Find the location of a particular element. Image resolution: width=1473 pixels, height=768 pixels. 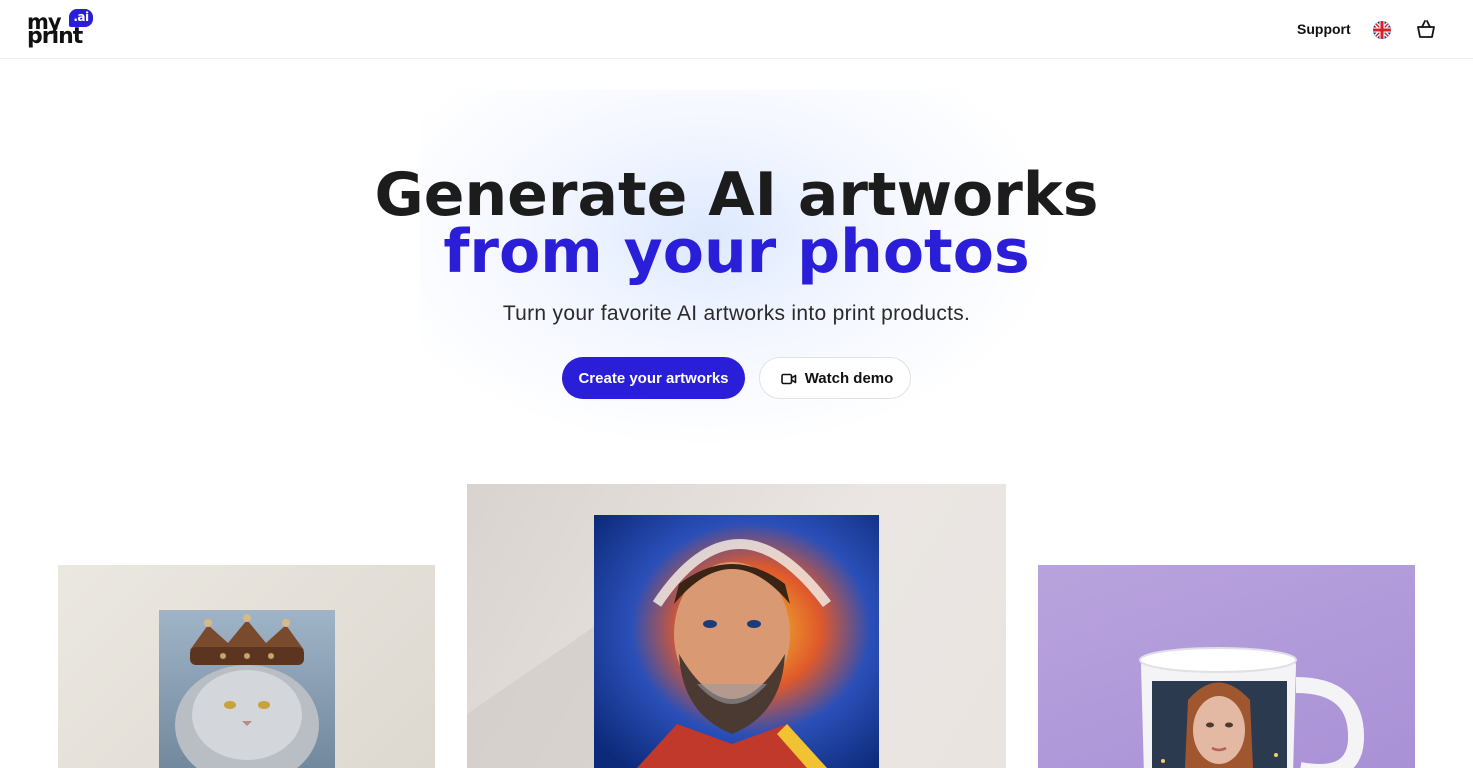

product-image-cat-canvas is located at coordinates (246, 666).